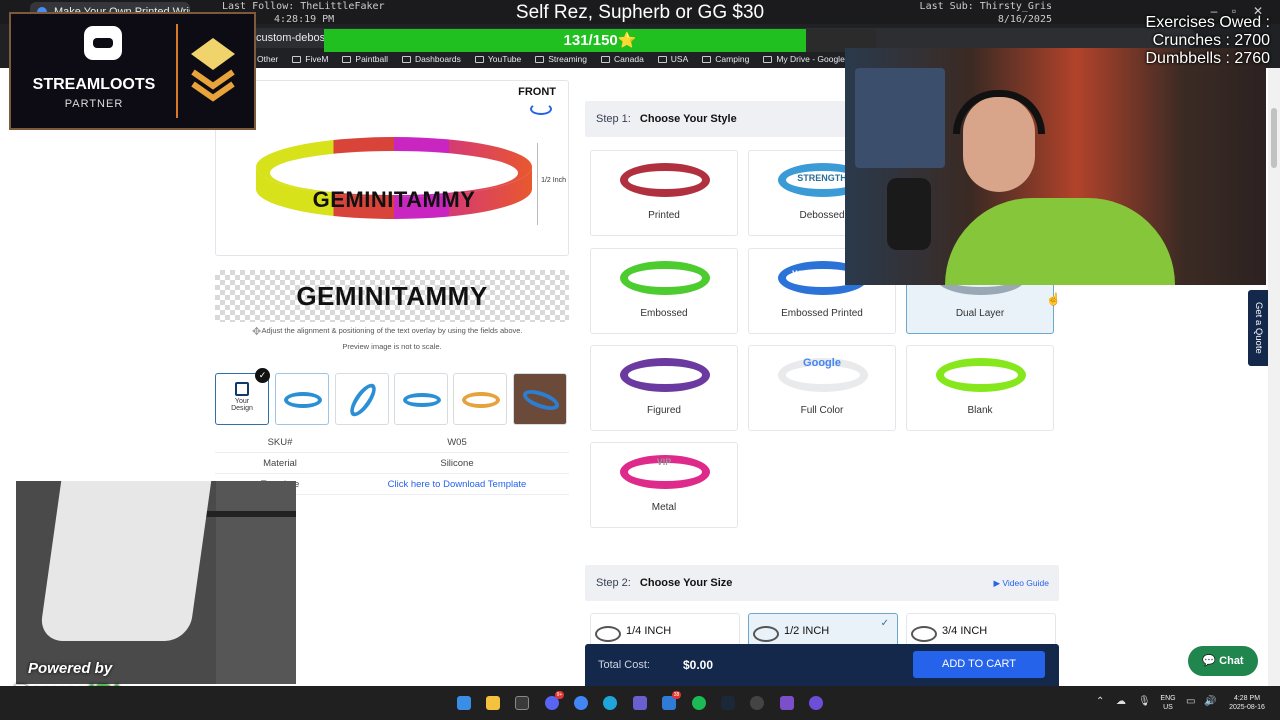 Image resolution: width=1280 pixels, height=720 pixels. Describe the element at coordinates (1247, 707) in the screenshot. I see `clock-date: 2025-08-16` at that location.